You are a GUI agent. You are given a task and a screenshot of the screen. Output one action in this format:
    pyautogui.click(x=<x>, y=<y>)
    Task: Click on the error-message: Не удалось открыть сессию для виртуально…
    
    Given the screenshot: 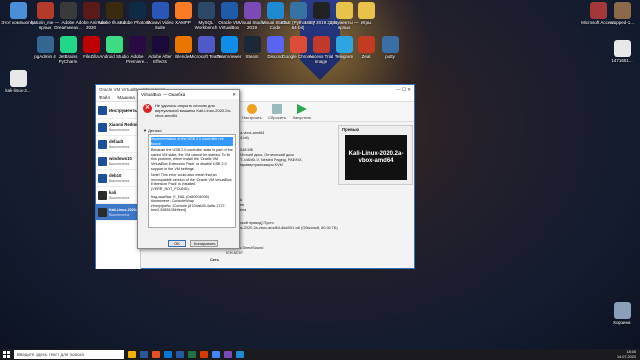 What is the action you would take?
    pyautogui.click(x=193, y=110)
    